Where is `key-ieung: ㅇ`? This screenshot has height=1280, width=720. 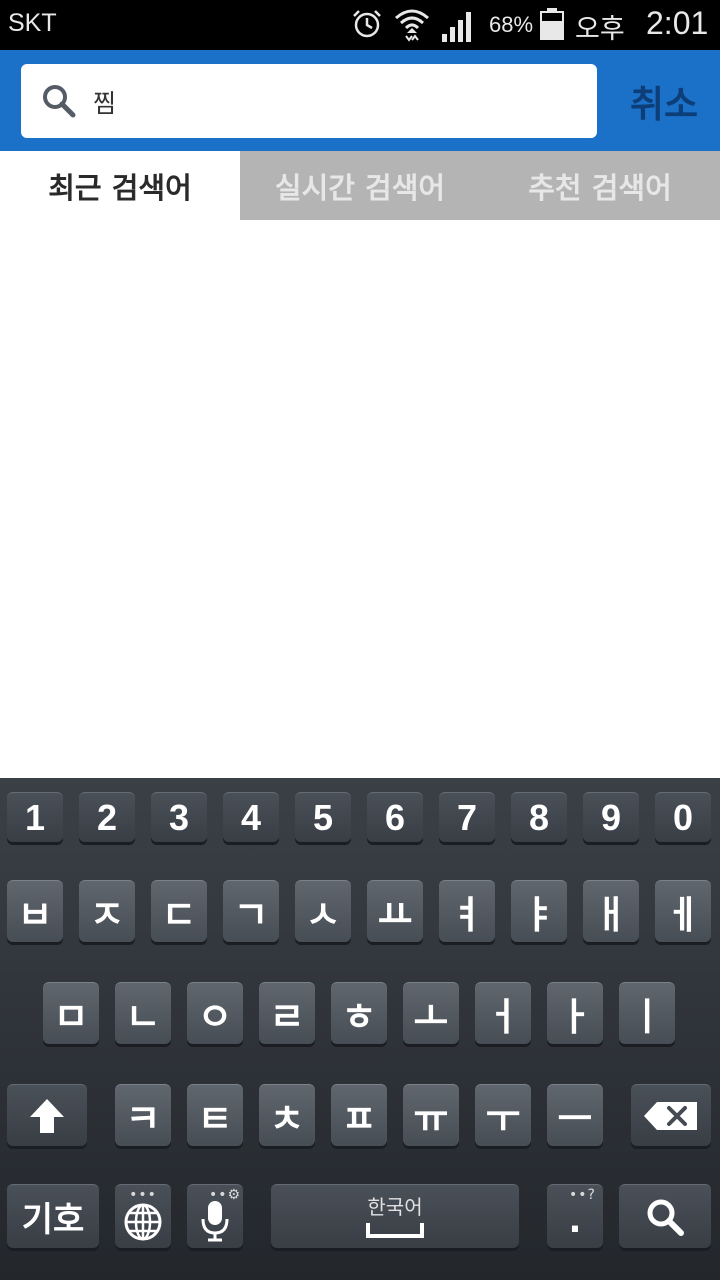
key-ieung: ㅇ is located at coordinates (215, 1013).